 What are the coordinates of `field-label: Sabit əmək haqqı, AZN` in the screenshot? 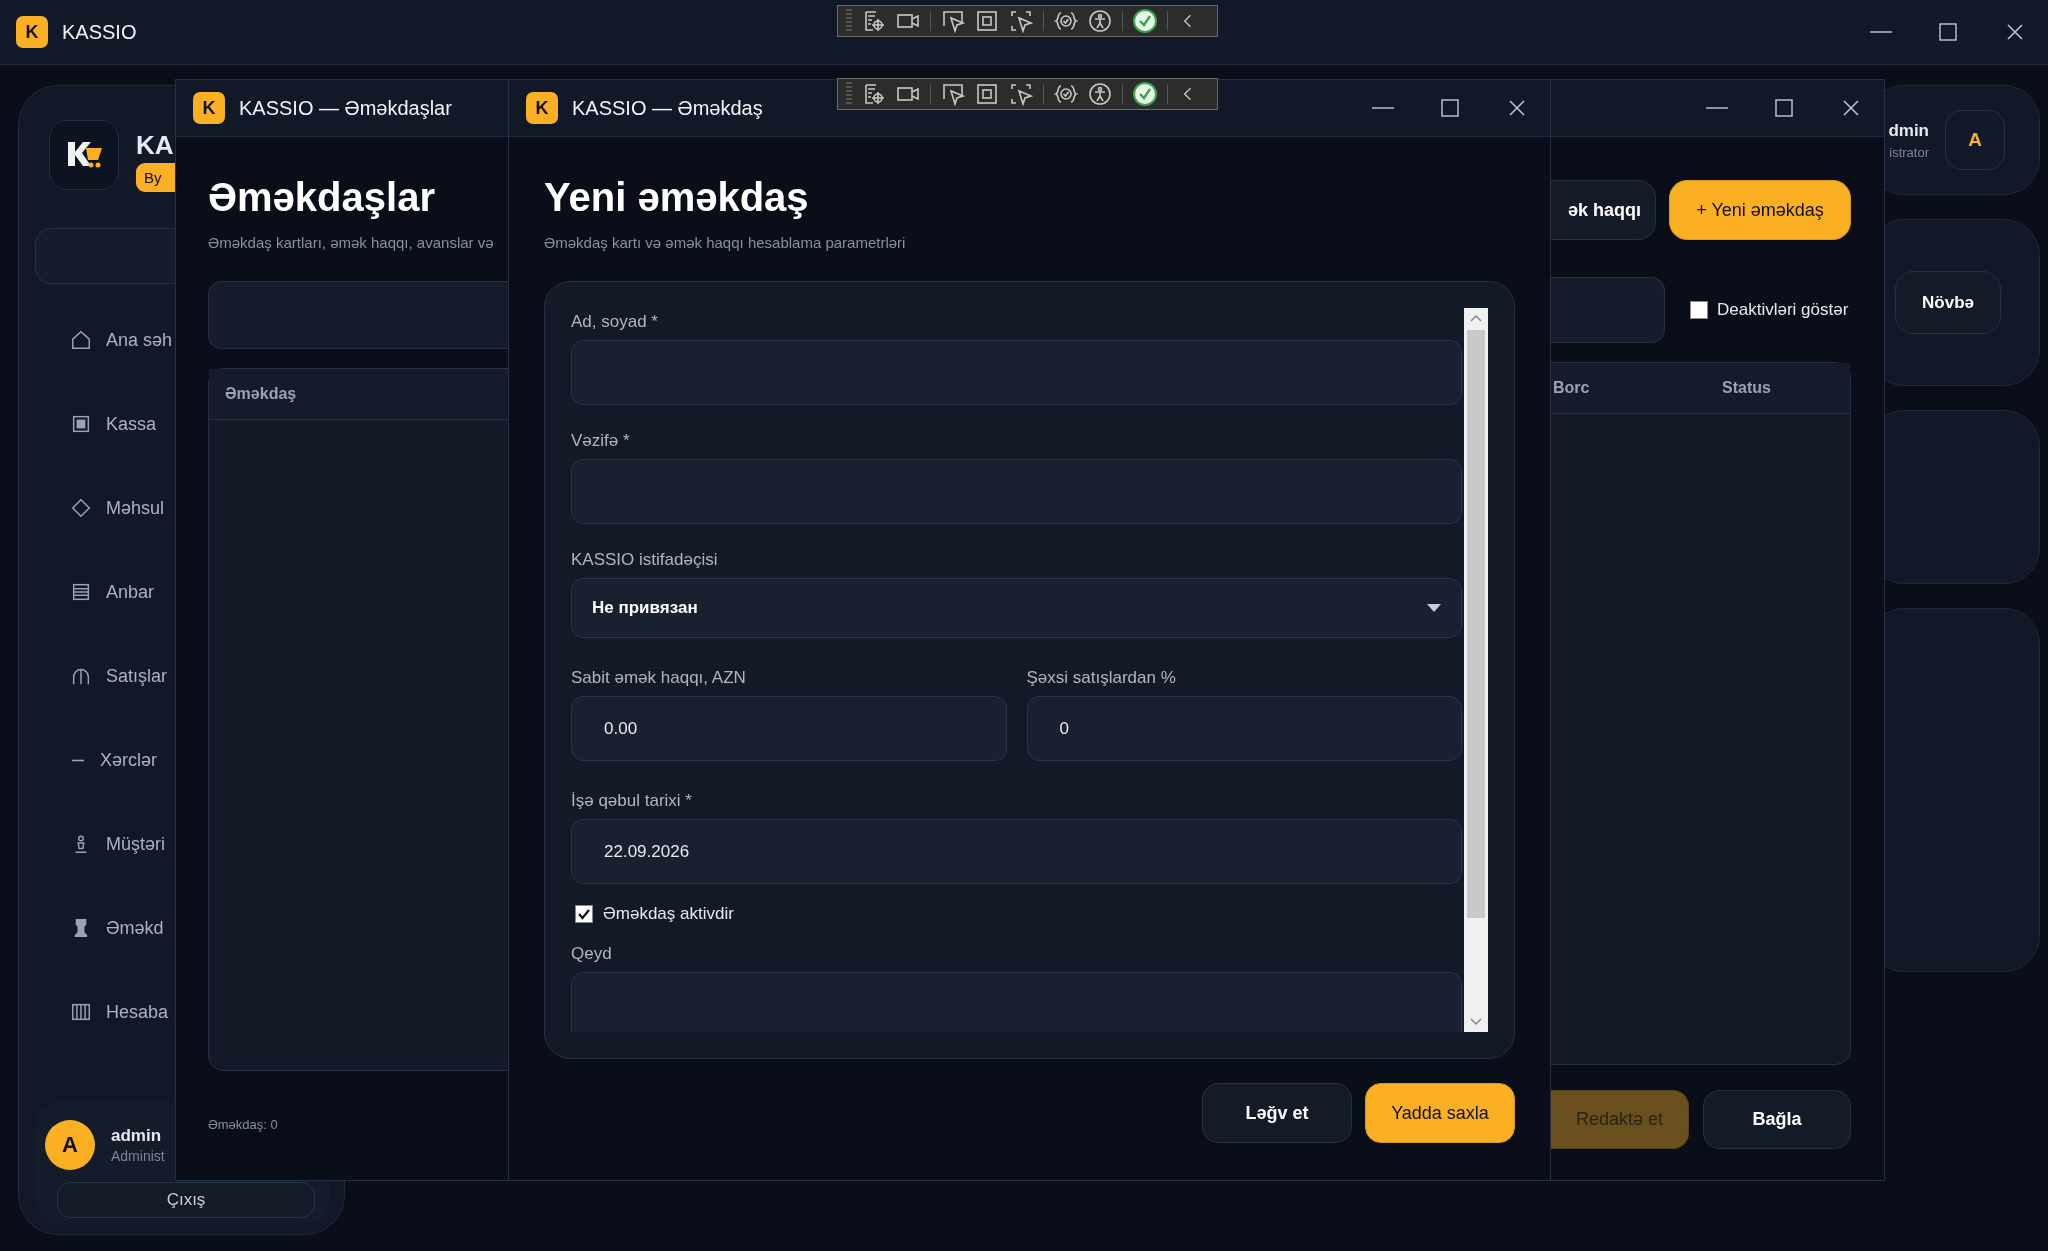 It's located at (659, 678).